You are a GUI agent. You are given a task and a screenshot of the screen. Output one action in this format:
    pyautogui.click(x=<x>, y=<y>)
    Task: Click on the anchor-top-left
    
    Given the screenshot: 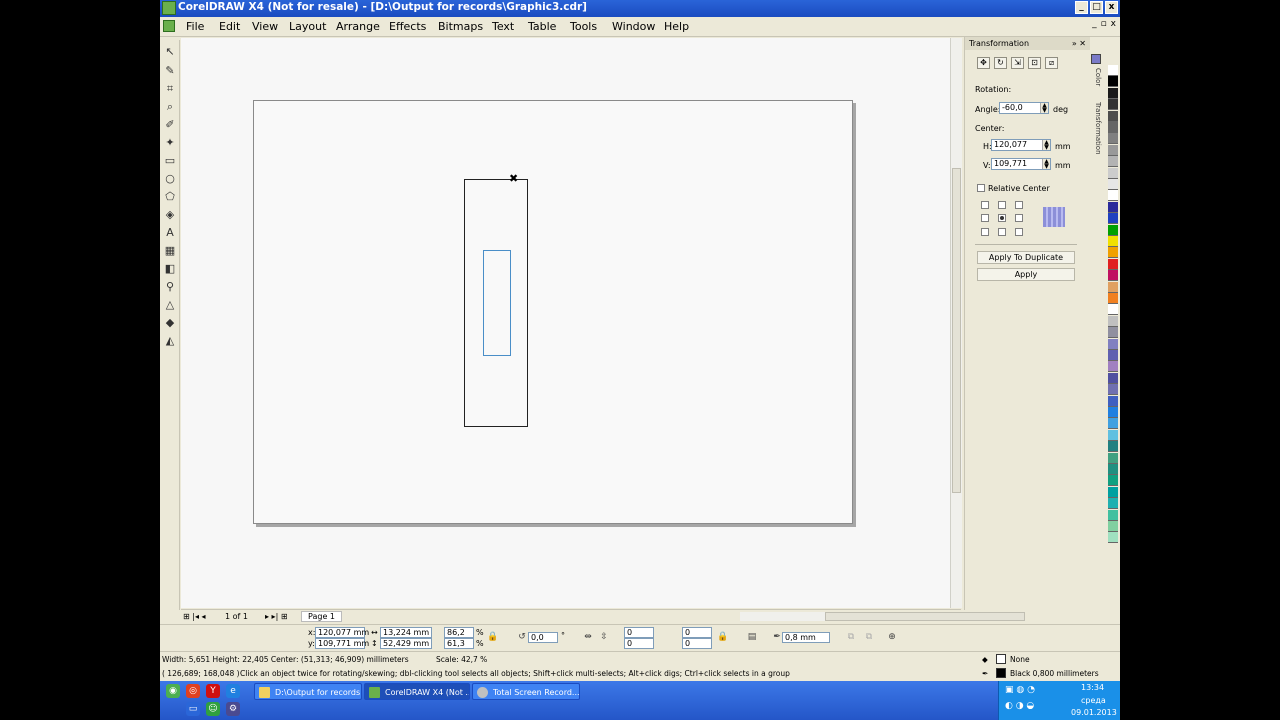 What is the action you would take?
    pyautogui.click(x=985, y=205)
    